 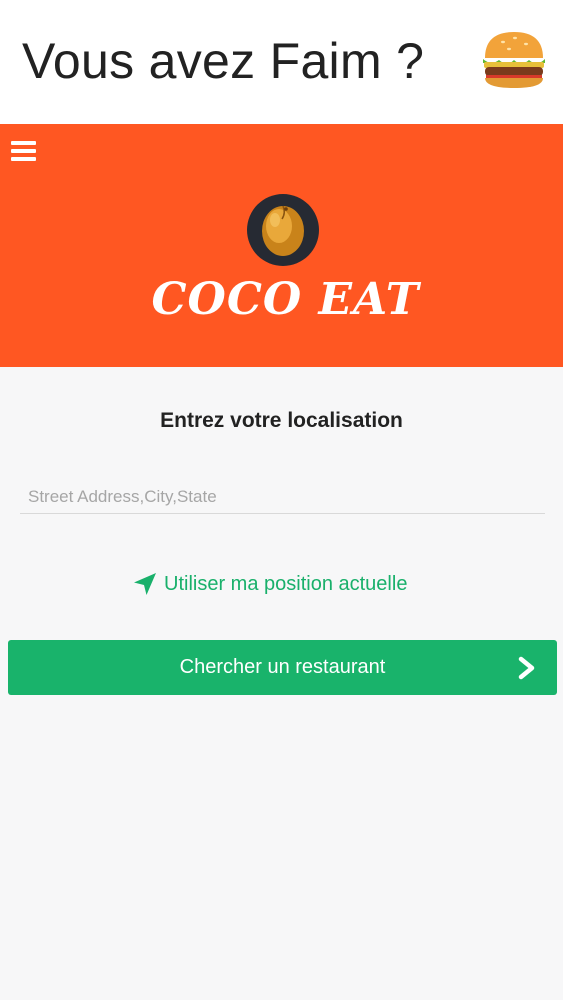 What do you see at coordinates (281, 420) in the screenshot?
I see `location-heading: Entrez votre localisation` at bounding box center [281, 420].